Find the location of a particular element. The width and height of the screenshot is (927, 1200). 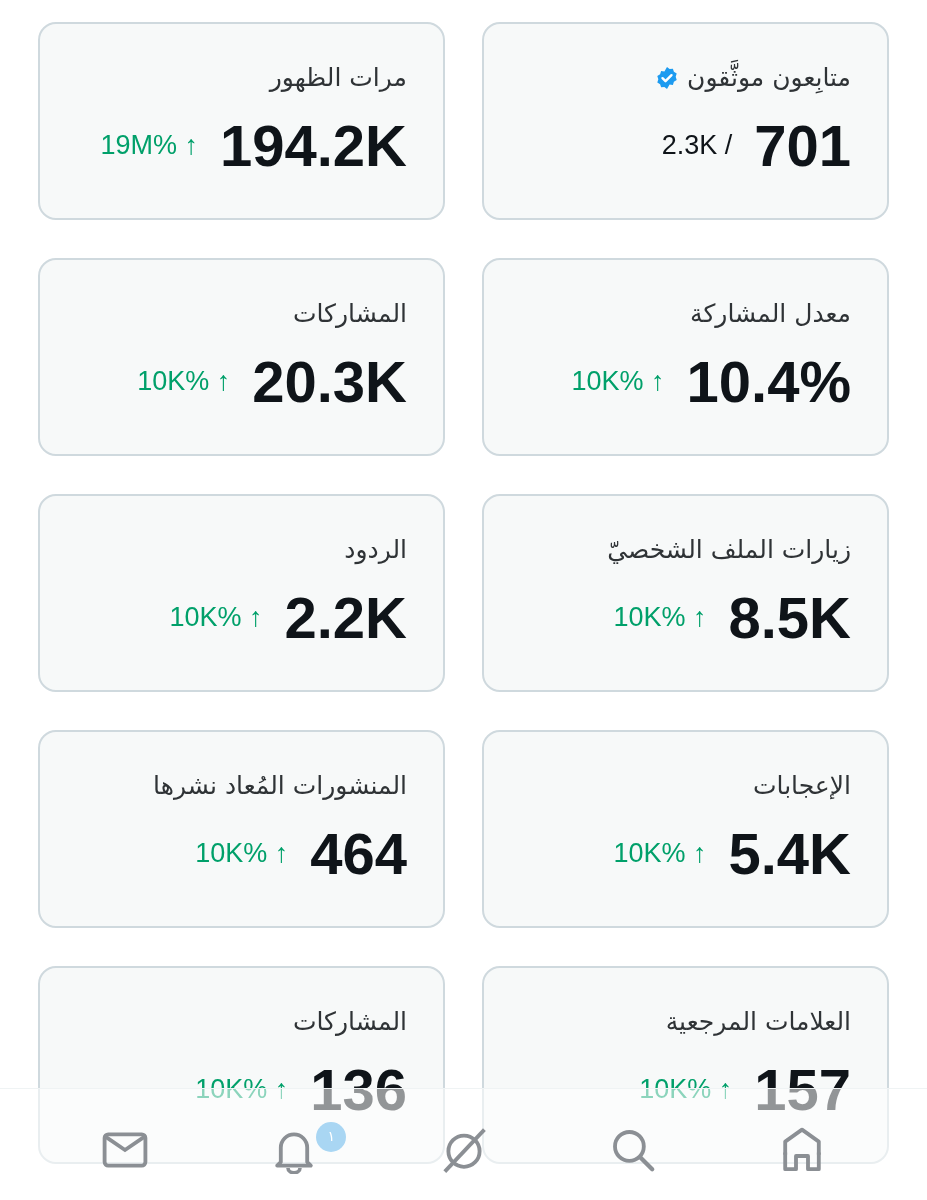

stat-change: 19M% ↑ is located at coordinates (149, 146).